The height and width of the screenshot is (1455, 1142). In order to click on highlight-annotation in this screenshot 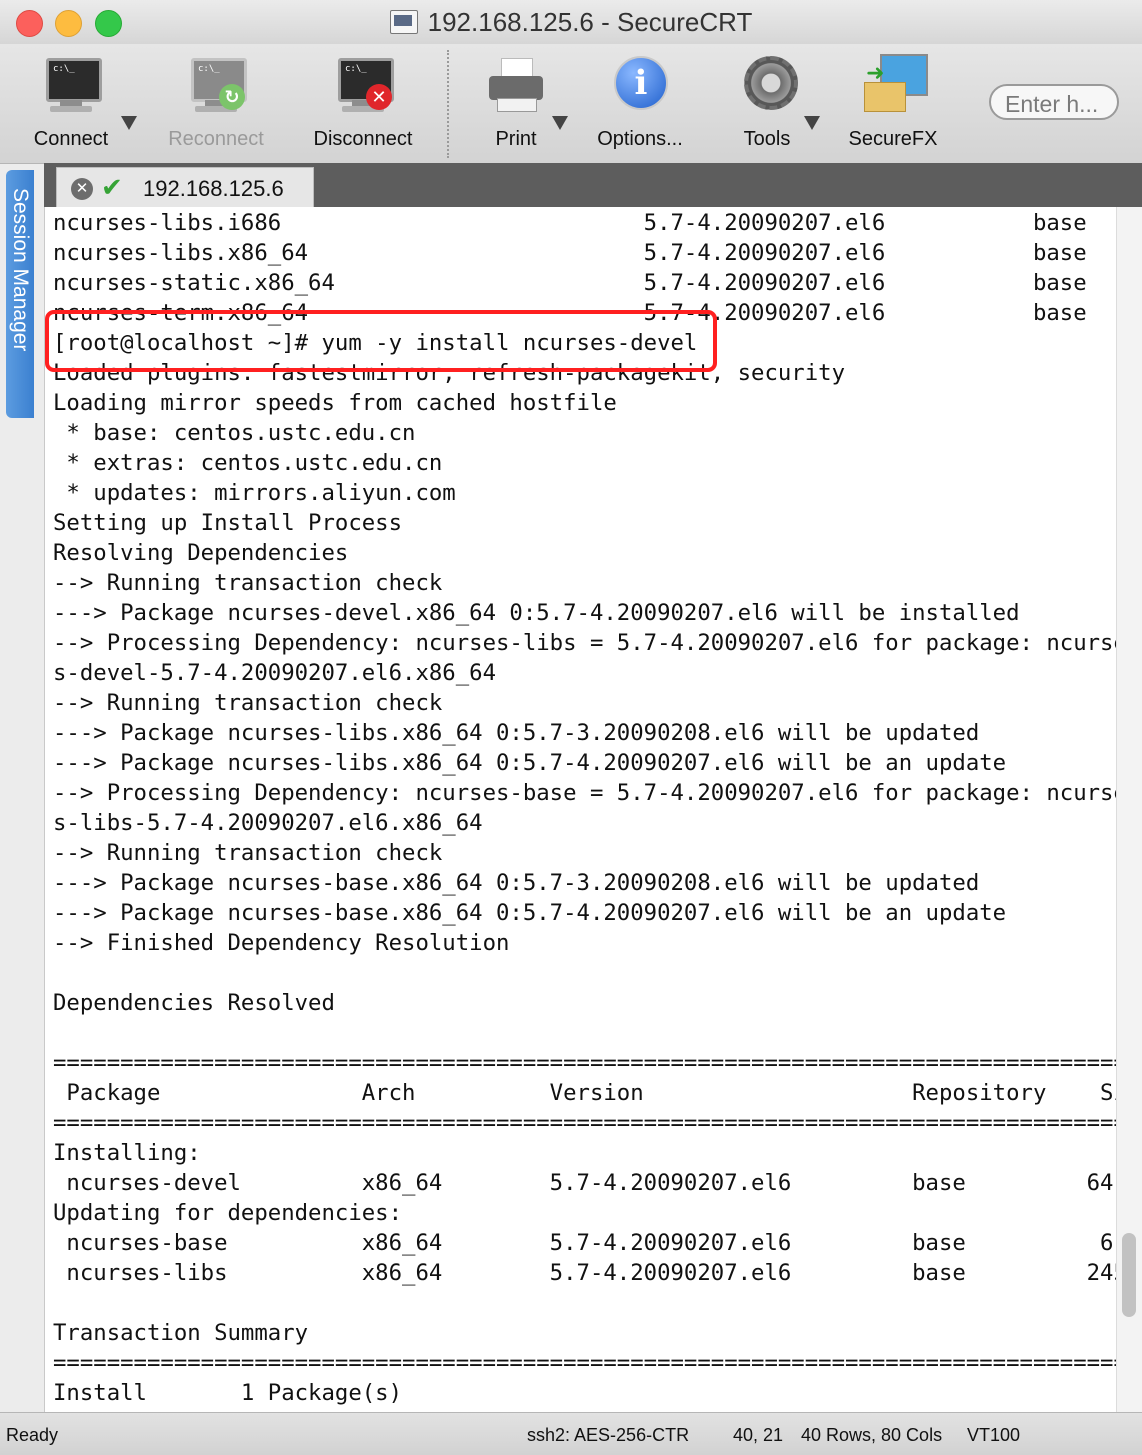, I will do `click(381, 341)`.